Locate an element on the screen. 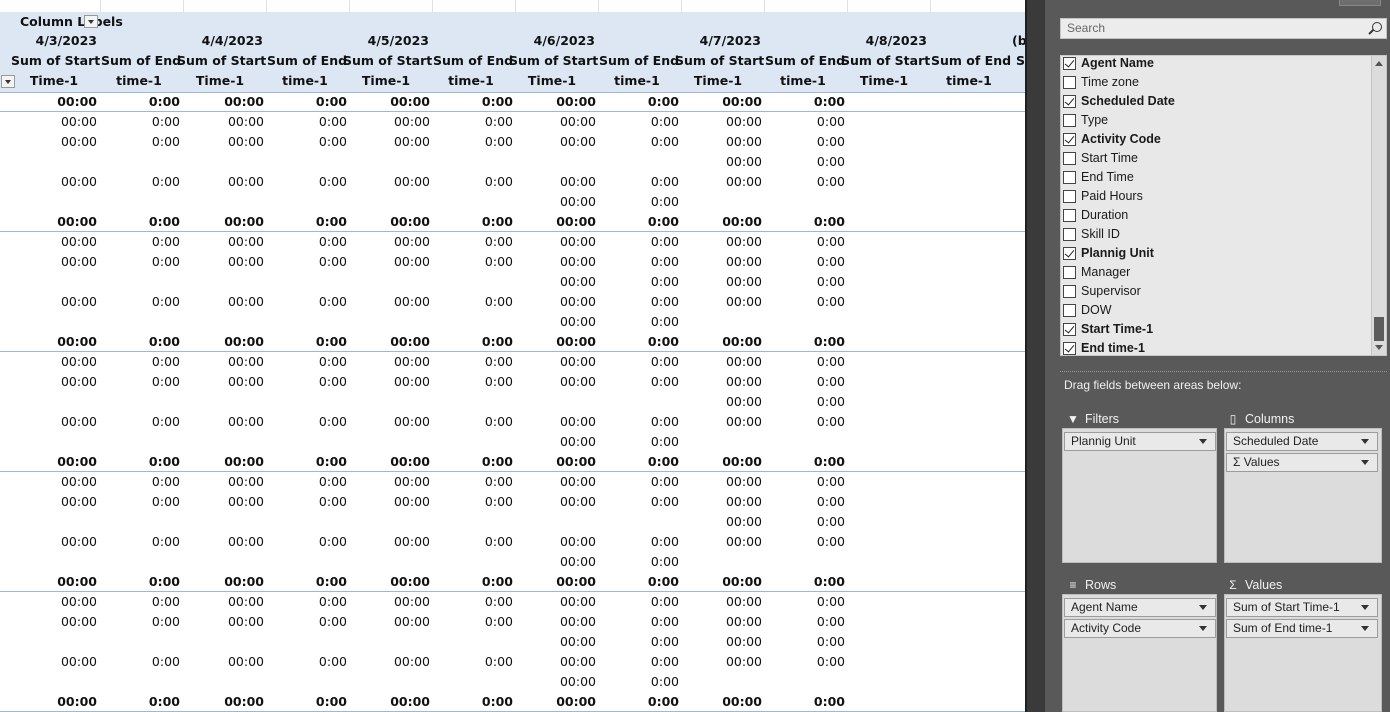 The height and width of the screenshot is (712, 1390). rows-area: Agent Name Activity Code is located at coordinates (1139, 653).